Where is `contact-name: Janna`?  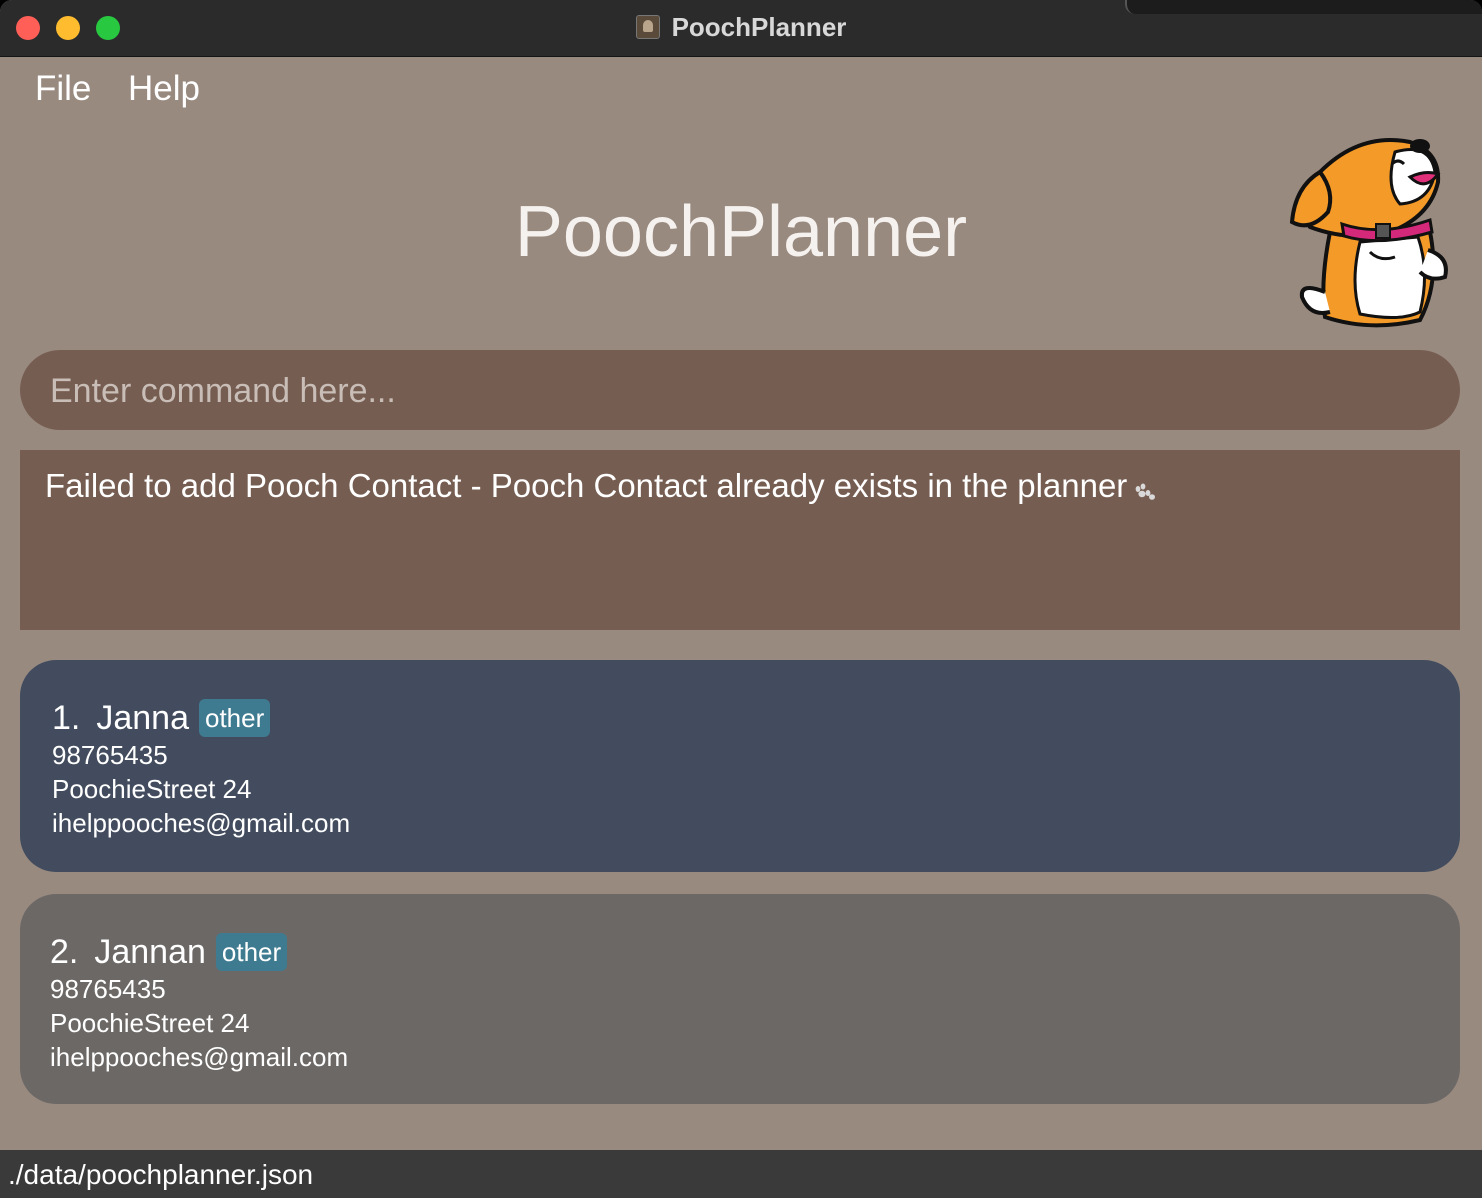
contact-name: Janna is located at coordinates (142, 718).